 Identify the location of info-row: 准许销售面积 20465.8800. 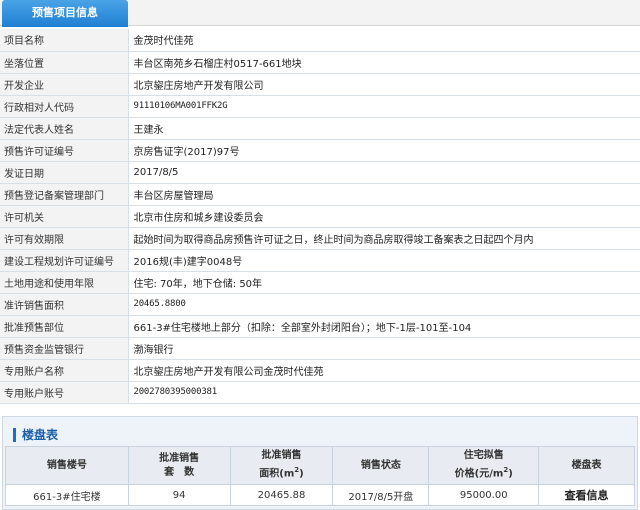
(320, 304).